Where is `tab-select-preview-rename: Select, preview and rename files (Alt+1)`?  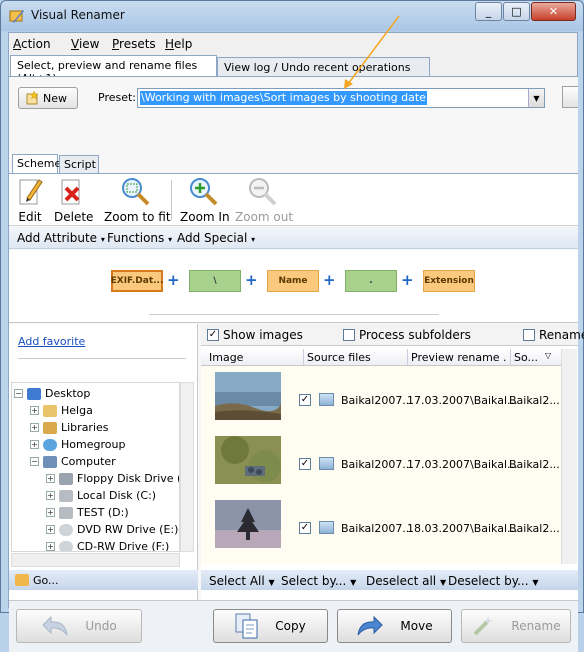 tab-select-preview-rename: Select, preview and rename files (Alt+1) is located at coordinates (113, 70).